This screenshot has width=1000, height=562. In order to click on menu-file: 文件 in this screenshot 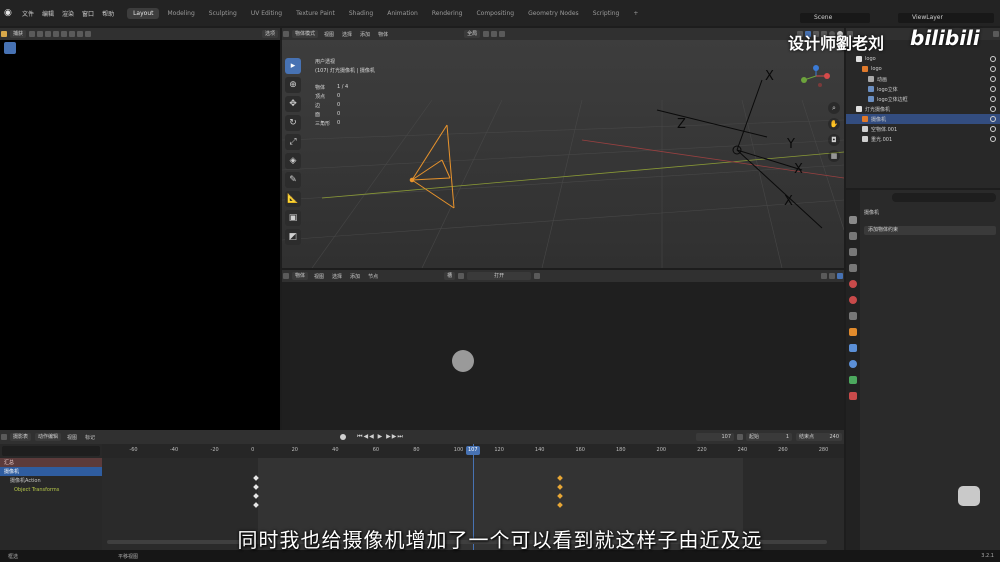, I will do `click(28, 13)`.